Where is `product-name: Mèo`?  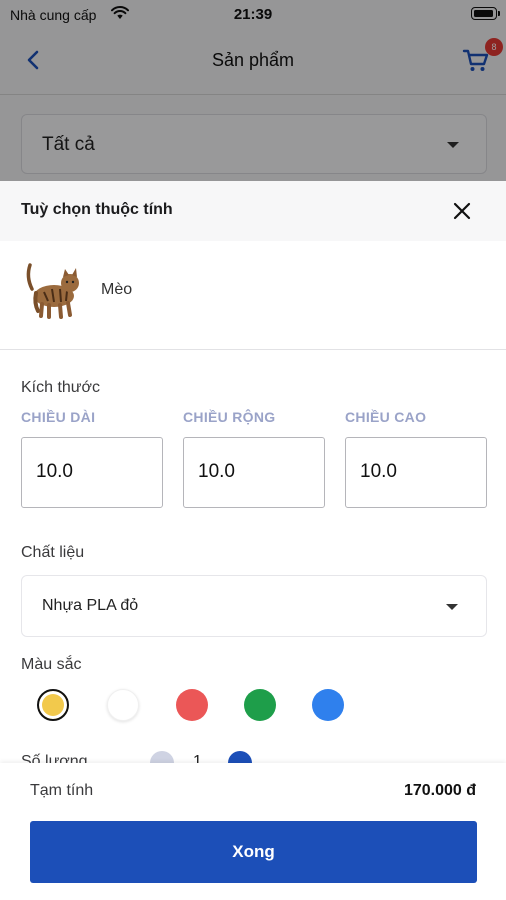
product-name: Mèo is located at coordinates (117, 289).